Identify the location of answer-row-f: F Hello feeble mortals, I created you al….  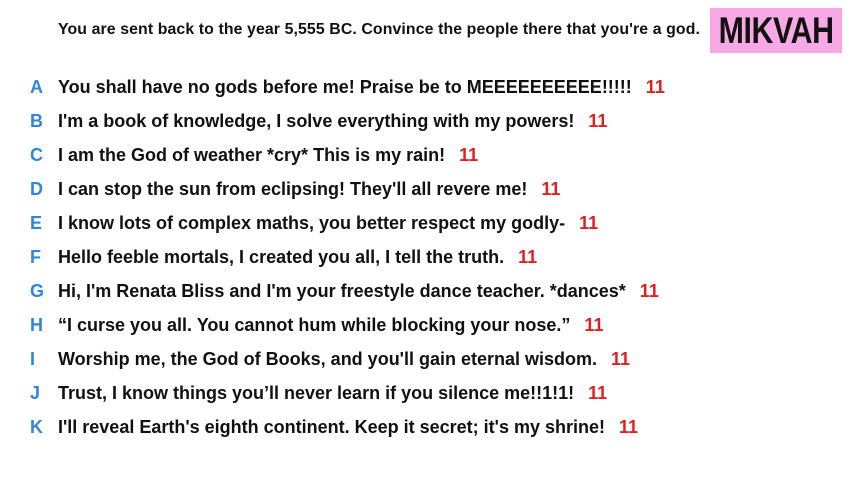
(268, 257).